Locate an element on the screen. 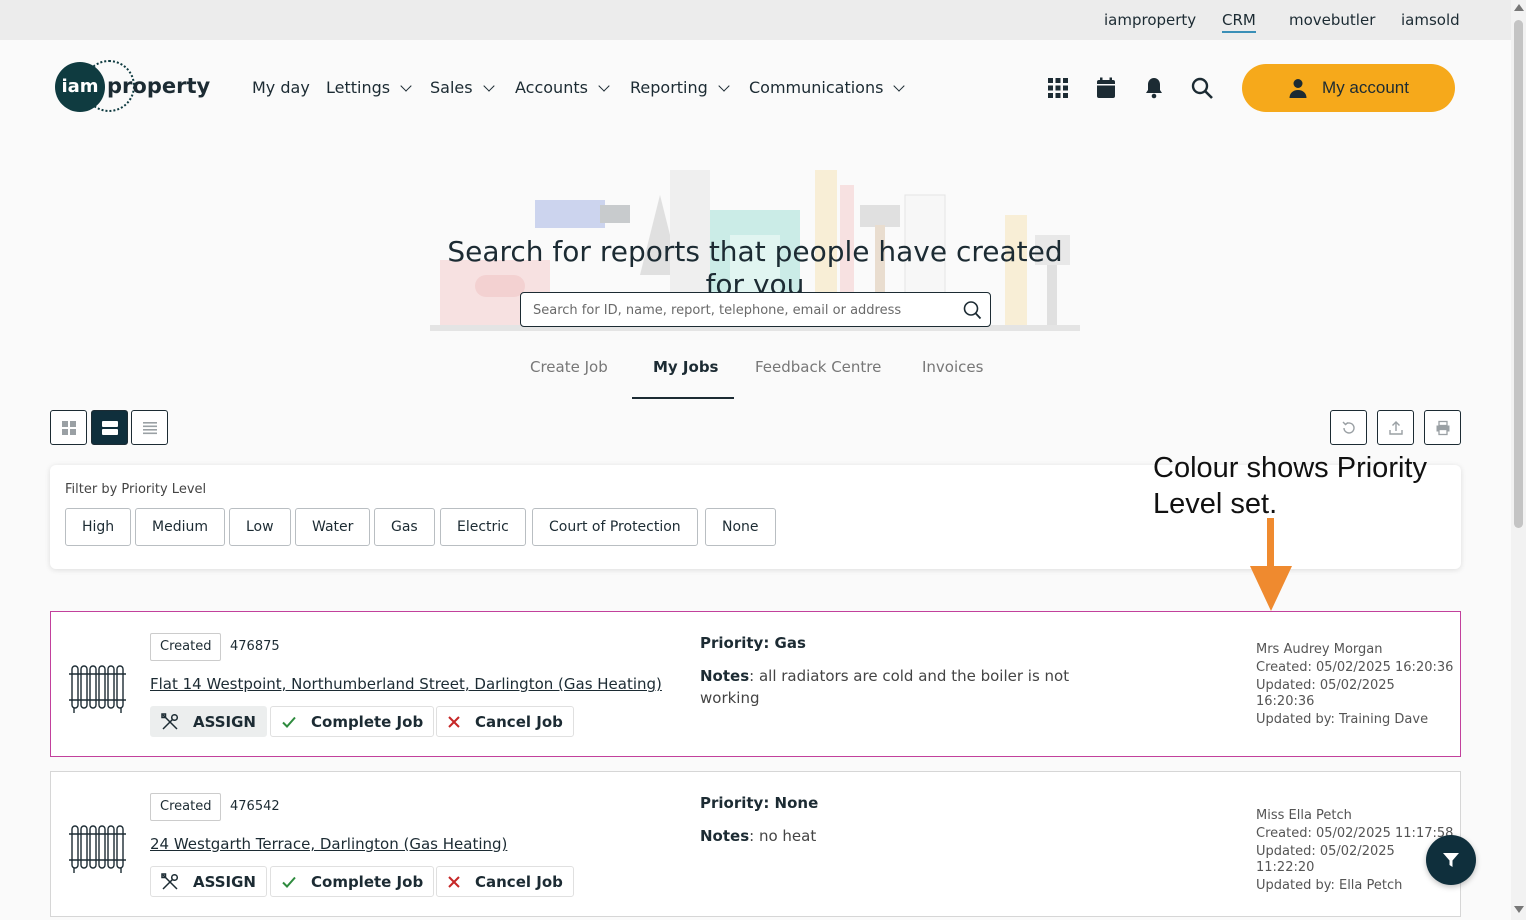 This screenshot has height=920, width=1526. filter-chip-gas: Gas is located at coordinates (404, 527).